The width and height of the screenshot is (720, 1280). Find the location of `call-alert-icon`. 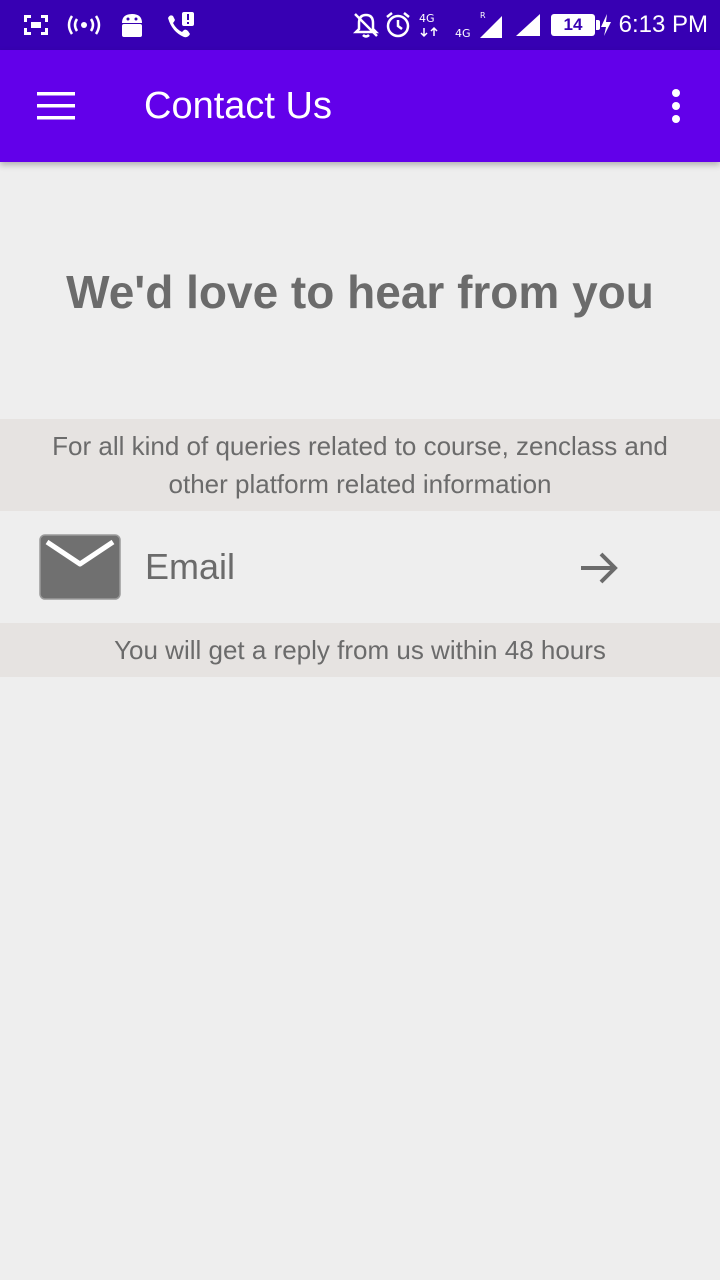

call-alert-icon is located at coordinates (180, 25).